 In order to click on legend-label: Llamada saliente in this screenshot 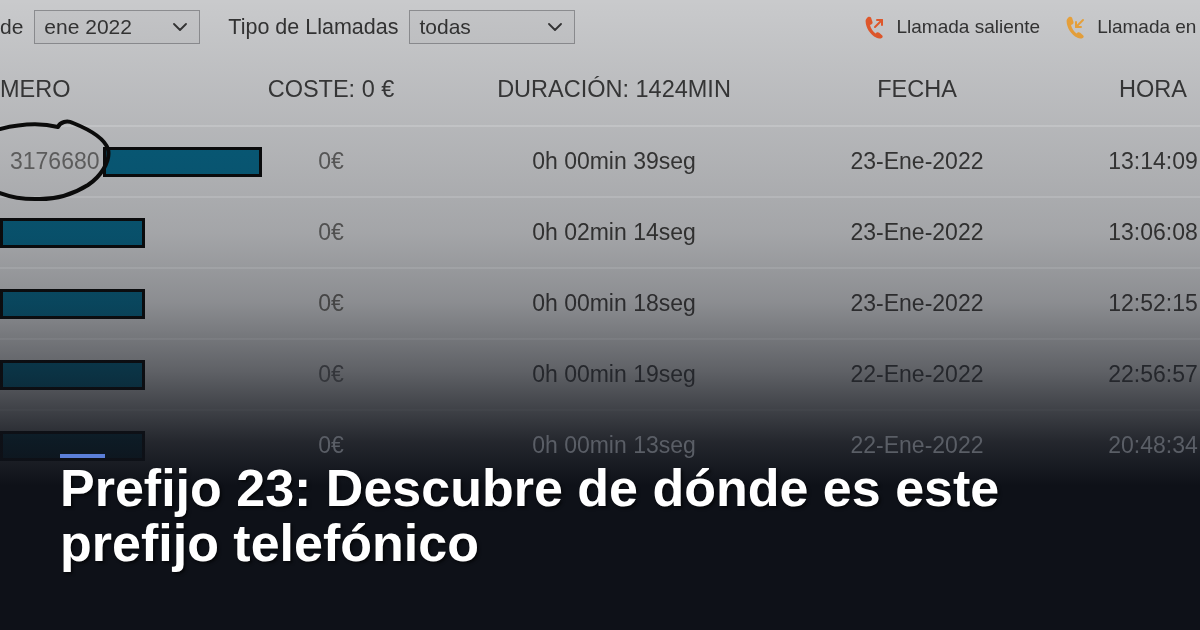, I will do `click(968, 26)`.